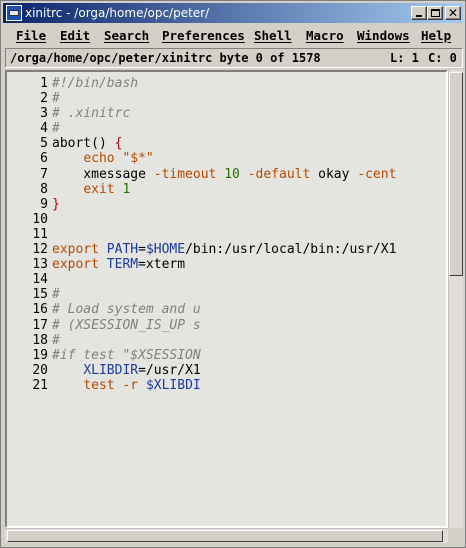 This screenshot has width=466, height=548. What do you see at coordinates (44, 204) in the screenshot?
I see `line-number: 9` at bounding box center [44, 204].